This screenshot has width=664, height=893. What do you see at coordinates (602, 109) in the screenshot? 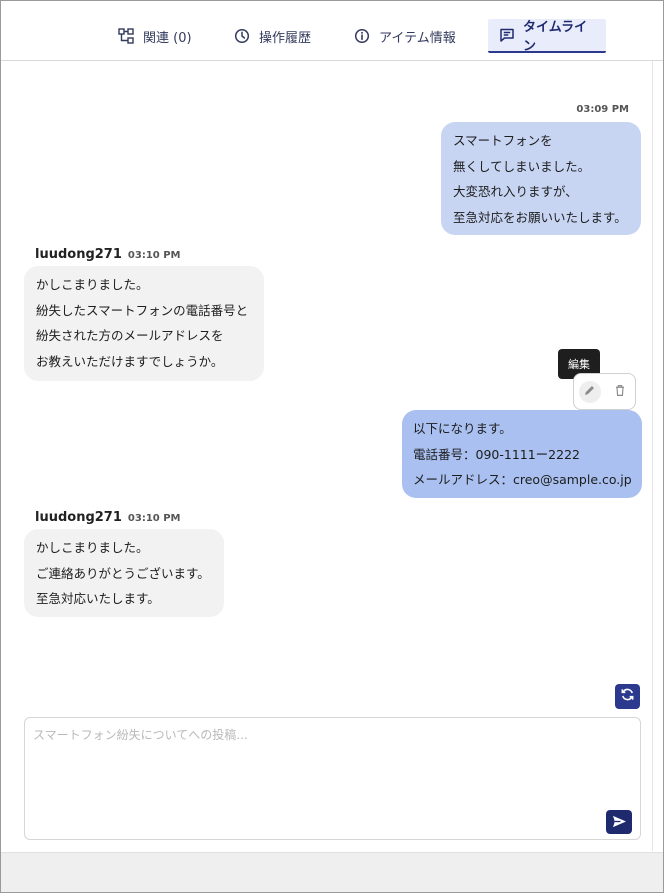
I see `message-timestamp: 03:09 PM` at bounding box center [602, 109].